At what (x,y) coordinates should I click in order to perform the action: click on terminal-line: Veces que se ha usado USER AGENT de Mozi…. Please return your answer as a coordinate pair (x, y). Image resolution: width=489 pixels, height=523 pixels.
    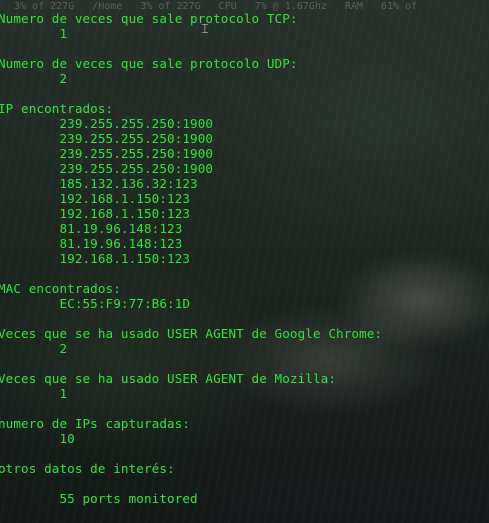
    Looking at the image, I should click on (168, 378).